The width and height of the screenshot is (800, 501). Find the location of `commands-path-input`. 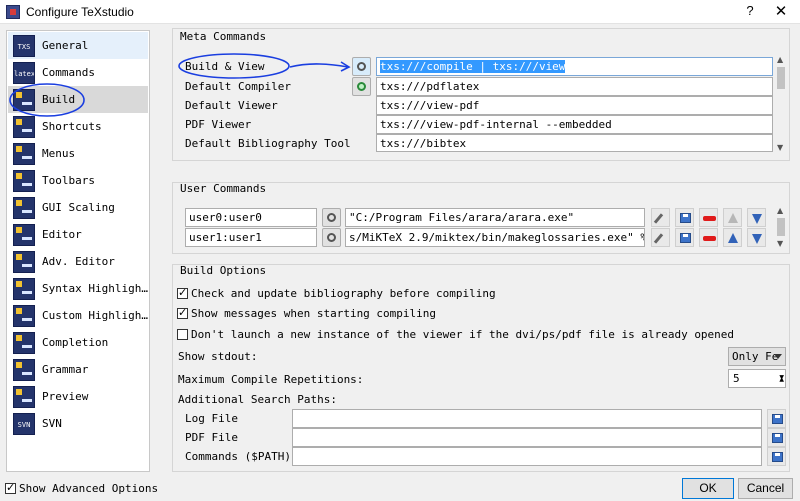

commands-path-input is located at coordinates (527, 456).